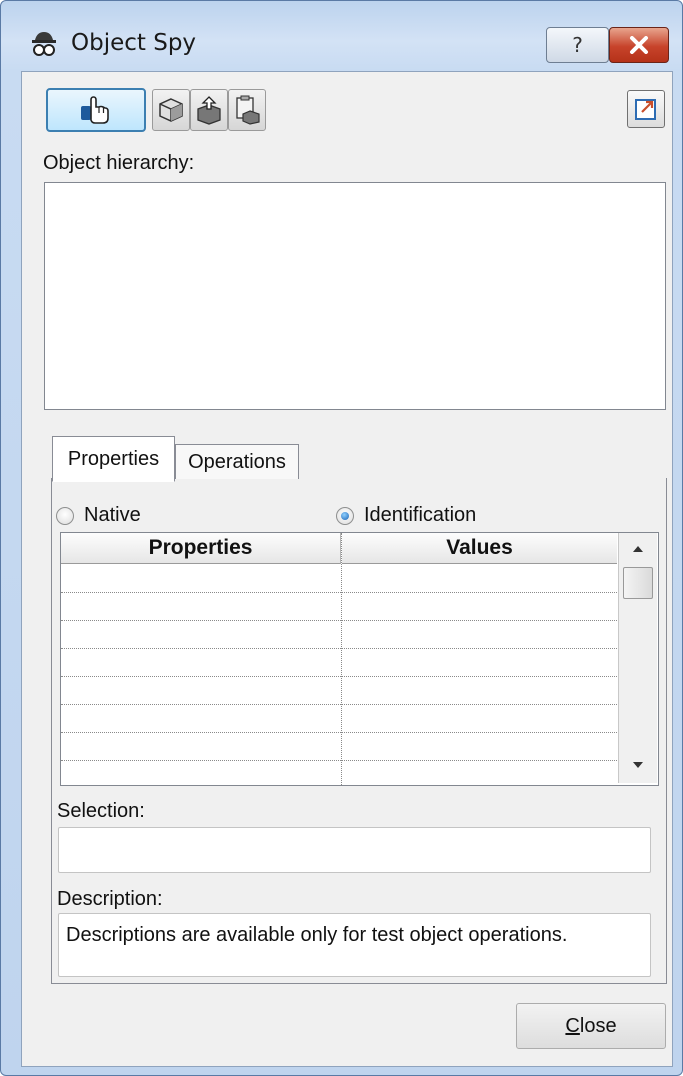 This screenshot has width=683, height=1076. What do you see at coordinates (420, 515) in the screenshot?
I see `identification-label: Identification` at bounding box center [420, 515].